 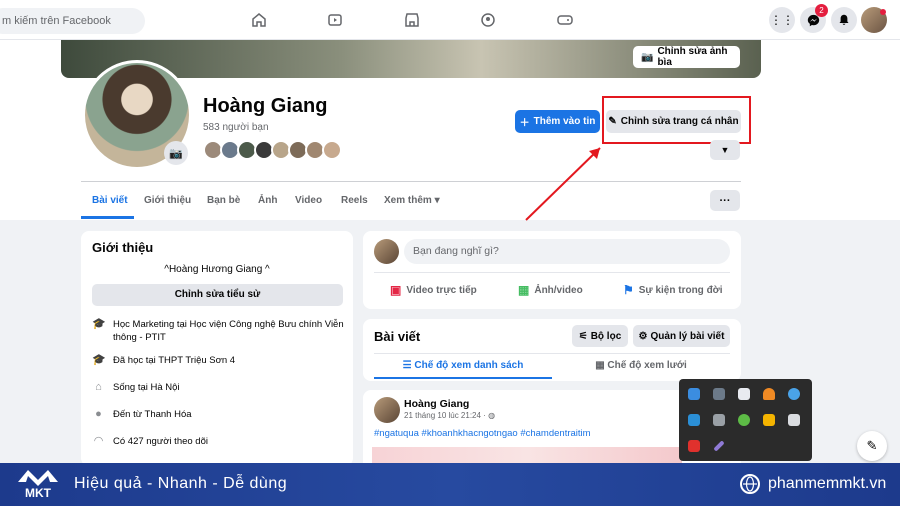 I want to click on live-video-label: Video trực tiếp, so click(x=441, y=290).